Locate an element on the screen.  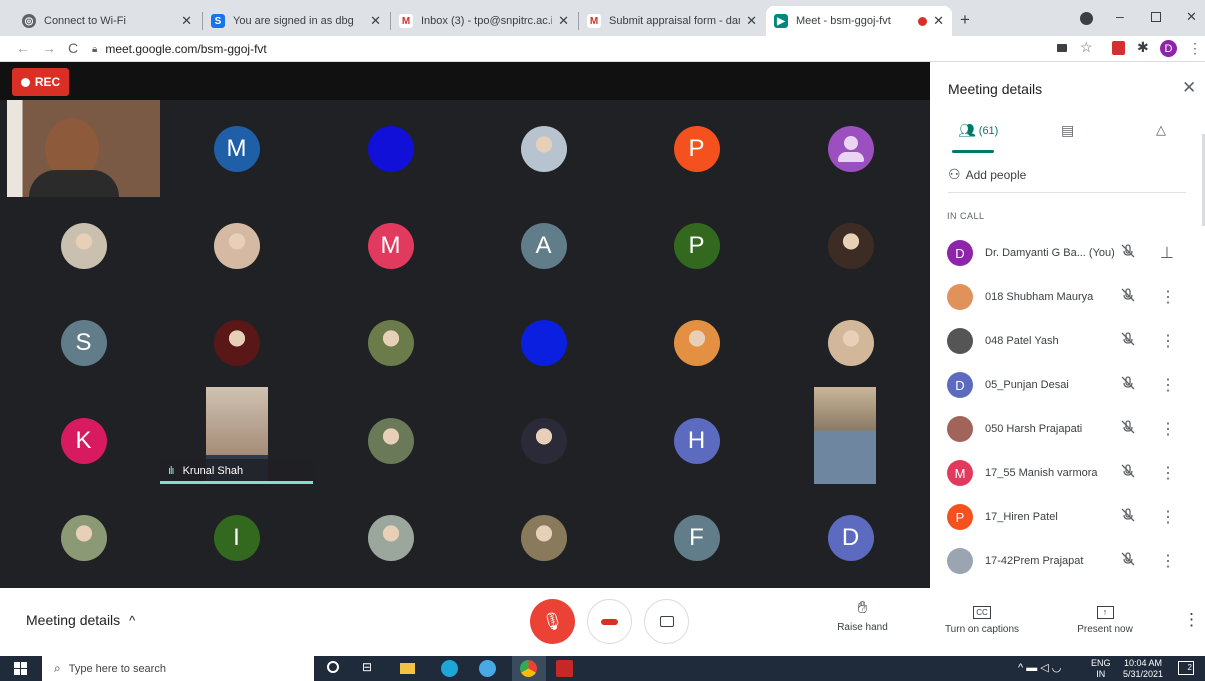
participant-tile: D is located at coordinates (850, 537).